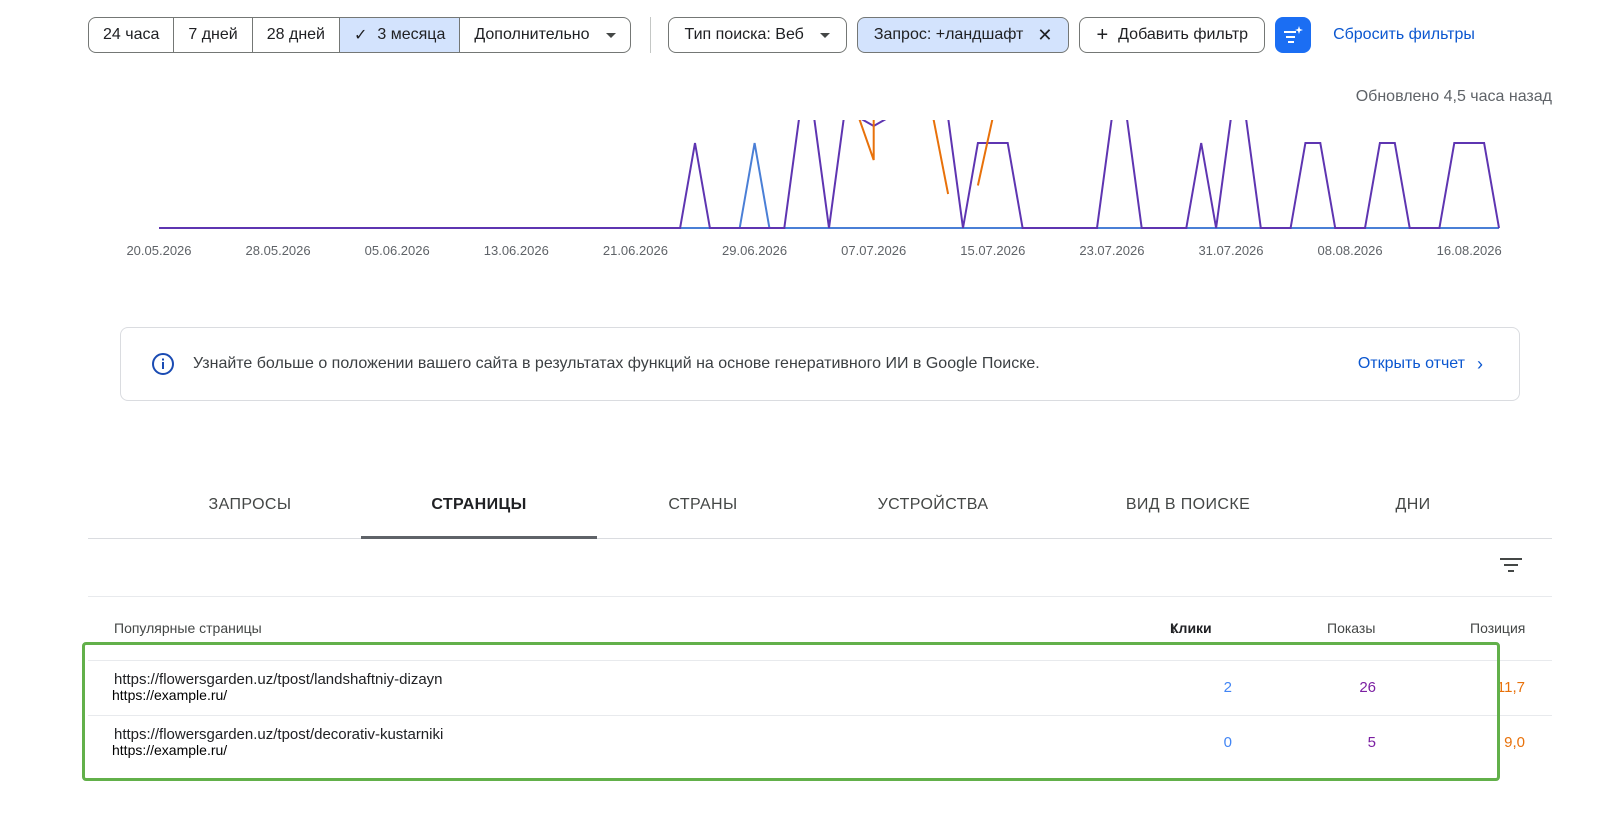 This screenshot has width=1600, height=829. What do you see at coordinates (1188, 505) in the screenshot?
I see `tab-search-appearance: ВИД В ПОИСКЕ` at bounding box center [1188, 505].